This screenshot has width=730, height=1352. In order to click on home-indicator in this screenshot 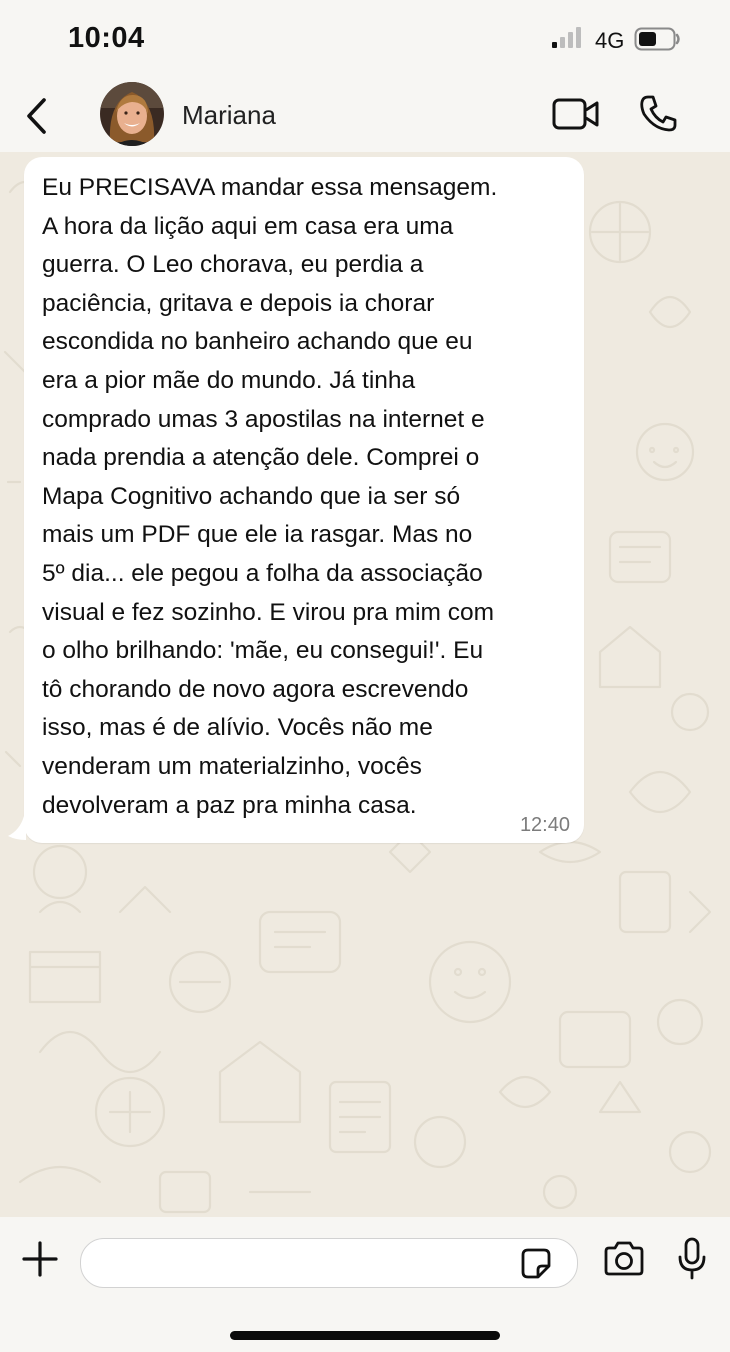, I will do `click(365, 1335)`.